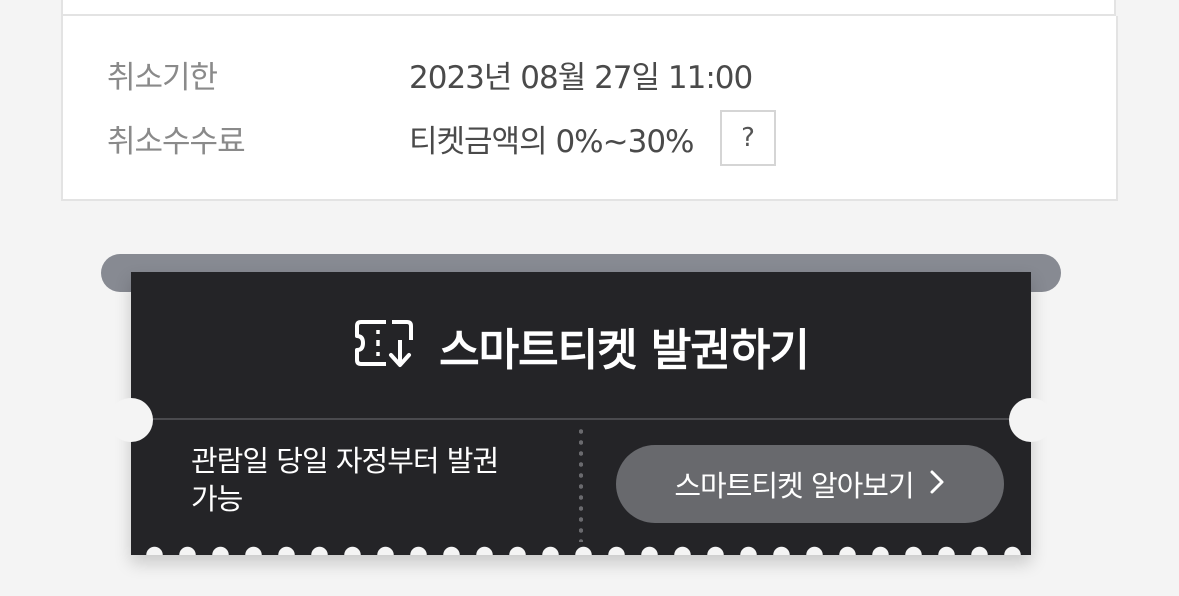  Describe the element at coordinates (581, 419) in the screenshot. I see `ticket-divider` at that location.